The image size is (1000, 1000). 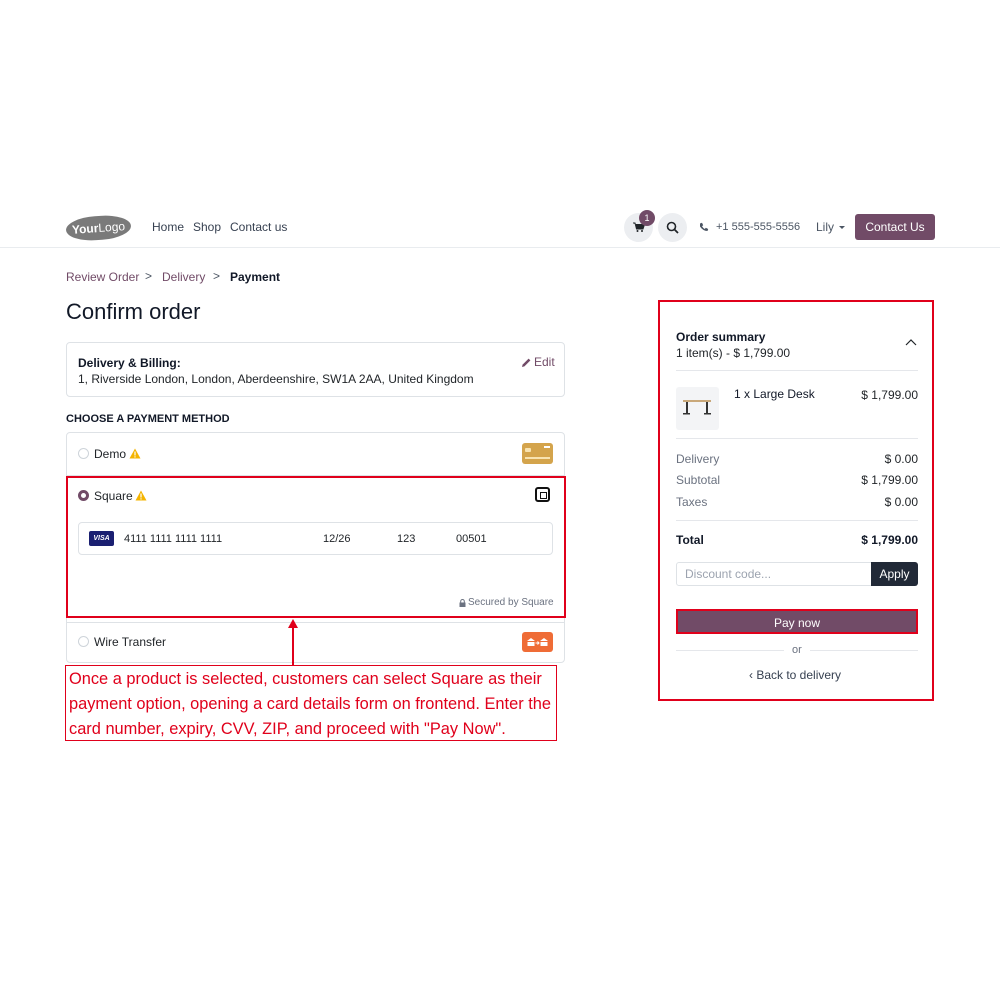 What do you see at coordinates (316, 547) in the screenshot?
I see `square-highlight-box` at bounding box center [316, 547].